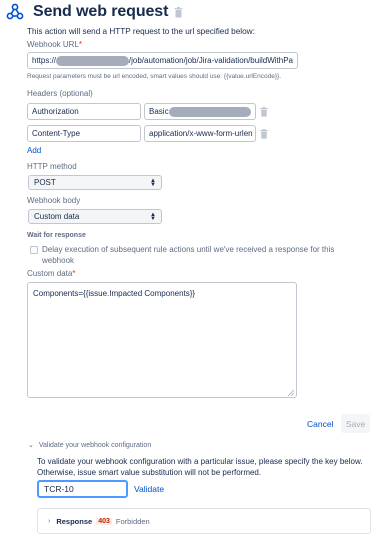  I want to click on header-key-input: Authorization, so click(84, 111).